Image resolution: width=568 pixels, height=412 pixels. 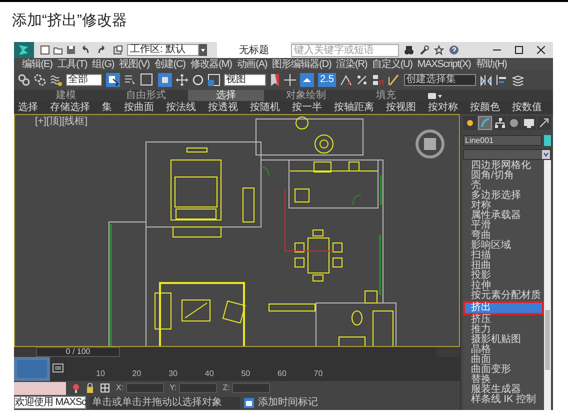 I want to click on snap-toggle: 2.5, so click(x=327, y=80).